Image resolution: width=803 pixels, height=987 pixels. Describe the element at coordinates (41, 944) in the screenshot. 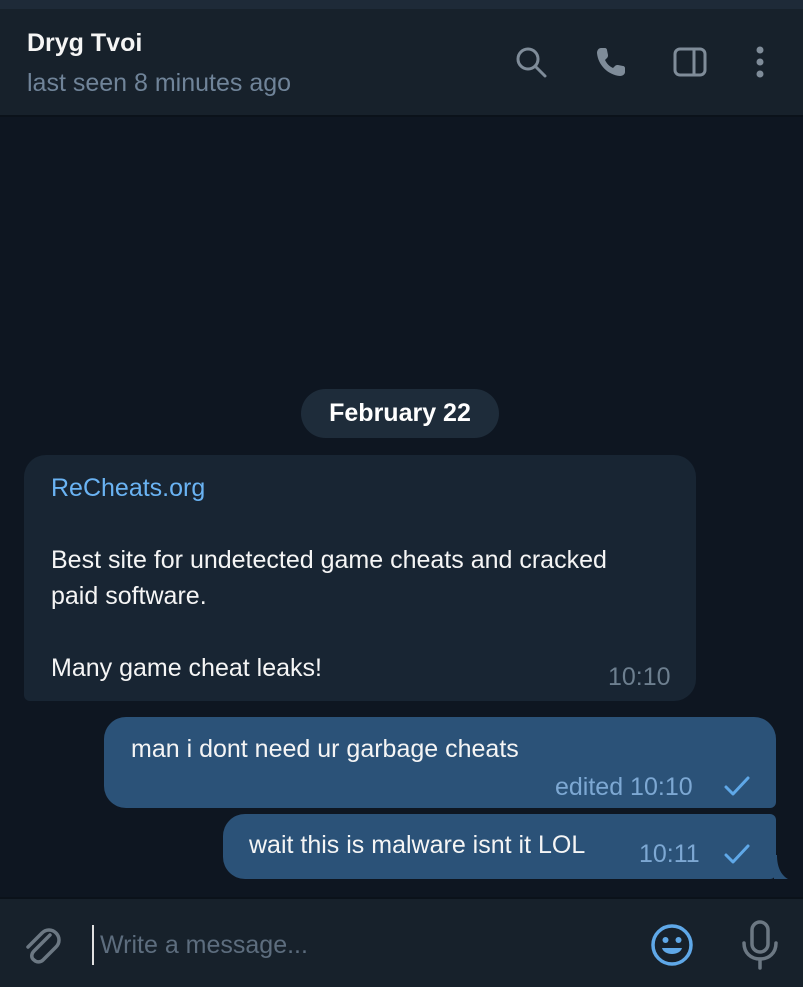

I see `attach-paperclip-icon` at that location.